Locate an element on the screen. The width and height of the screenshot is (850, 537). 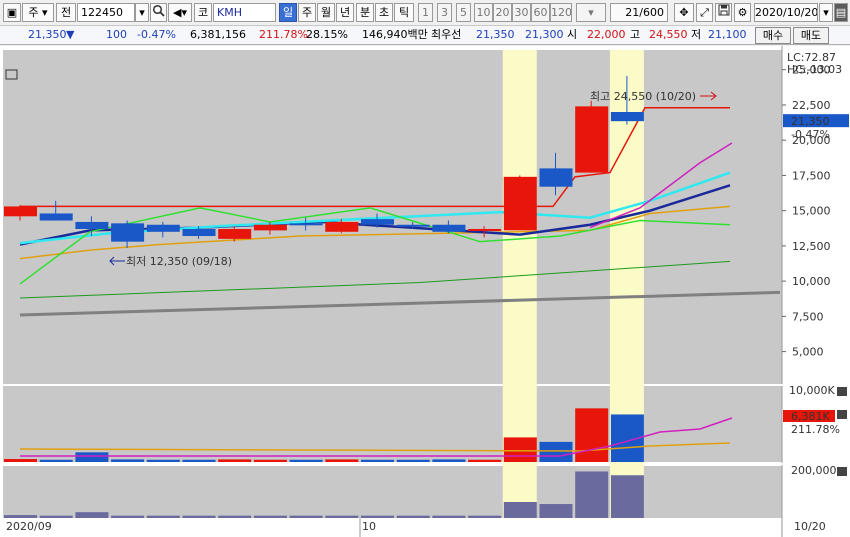
interval-10: 10 is located at coordinates (483, 12).